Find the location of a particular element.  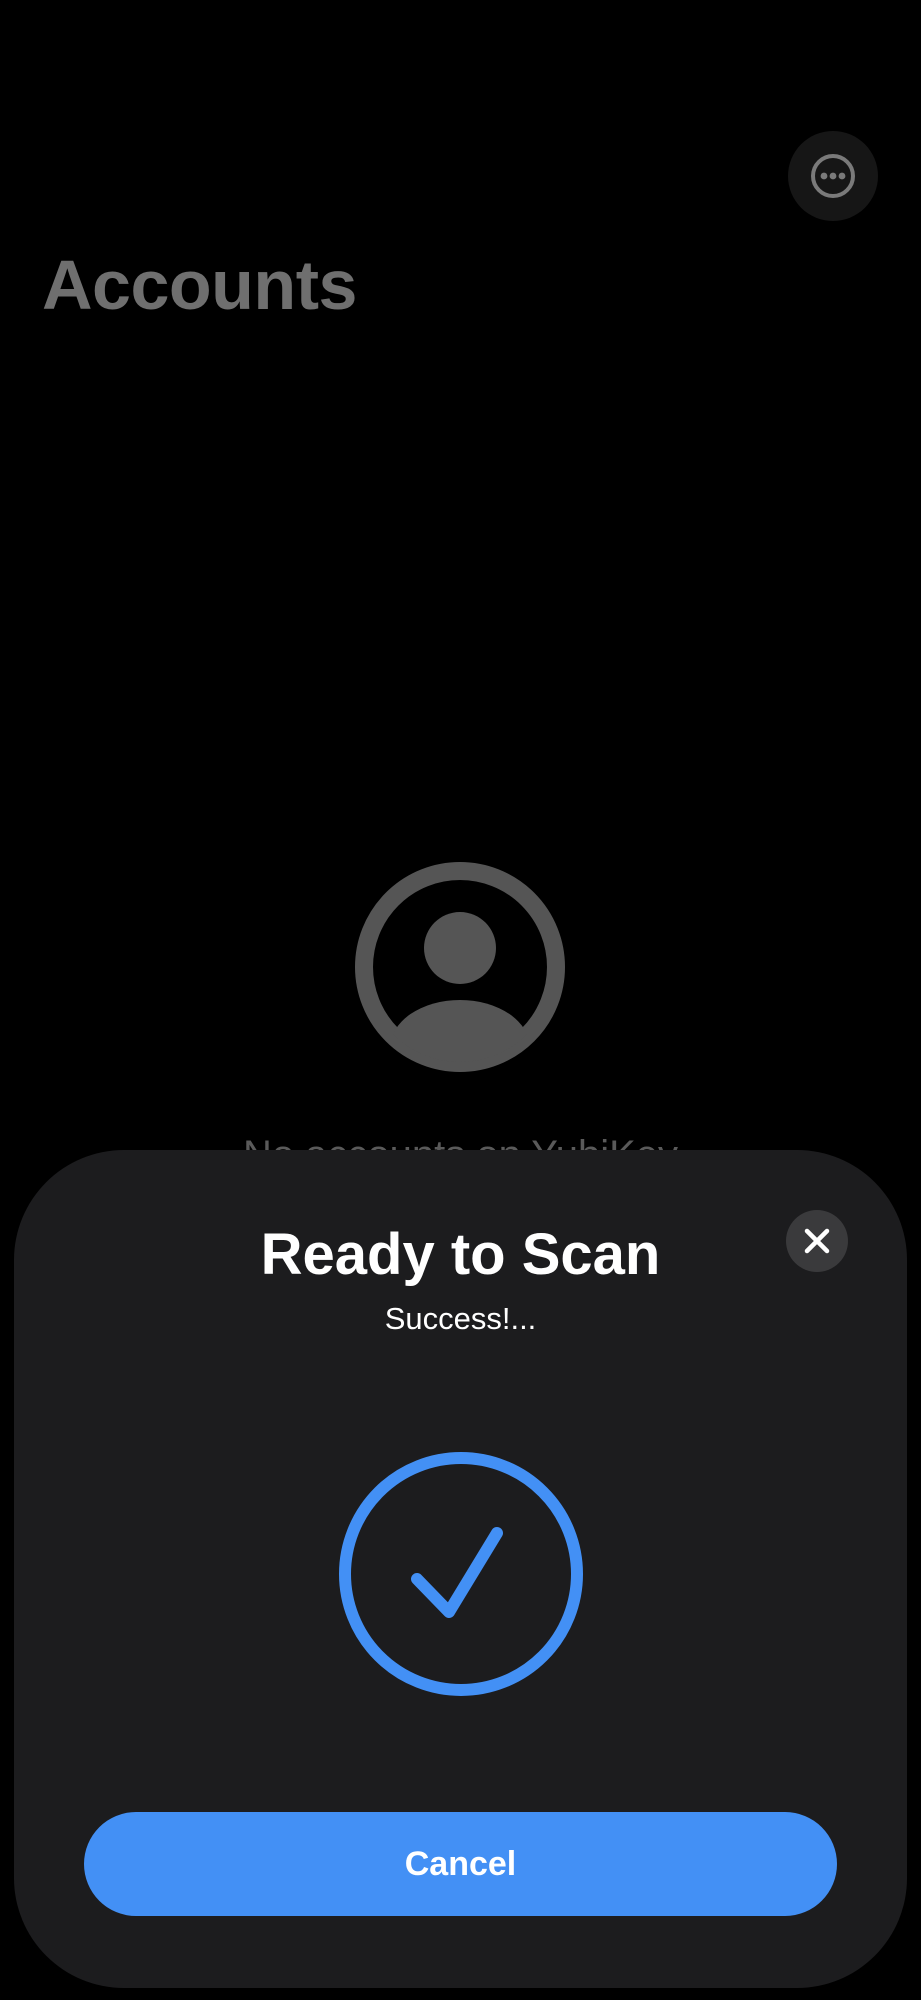

page-title: Accounts is located at coordinates (199, 285).